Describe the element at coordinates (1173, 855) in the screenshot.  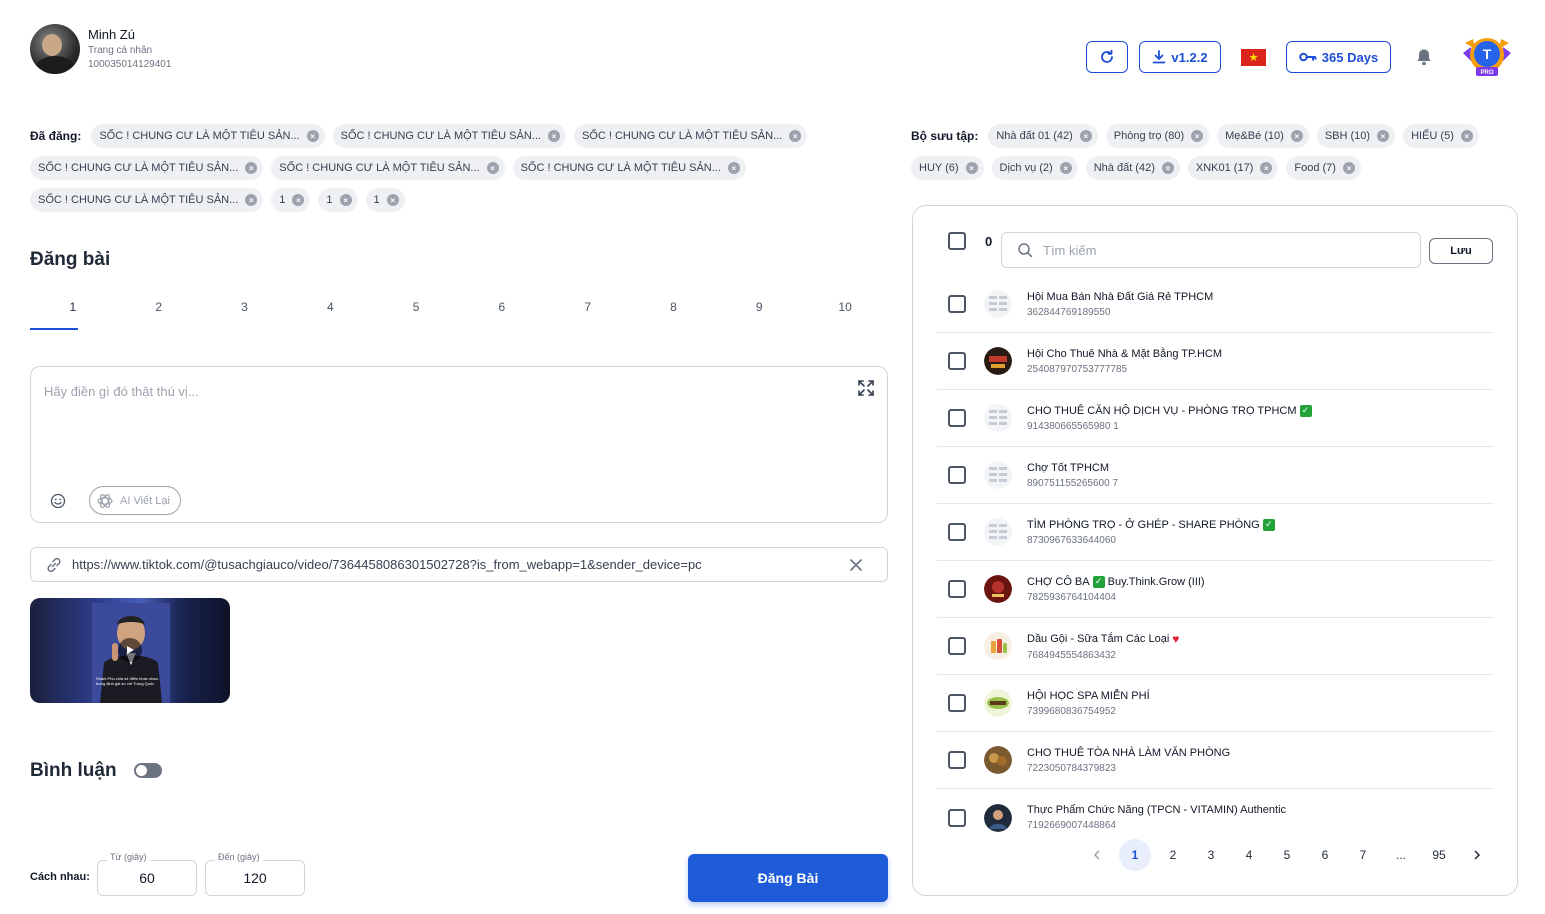
I see `page-button: 2` at that location.